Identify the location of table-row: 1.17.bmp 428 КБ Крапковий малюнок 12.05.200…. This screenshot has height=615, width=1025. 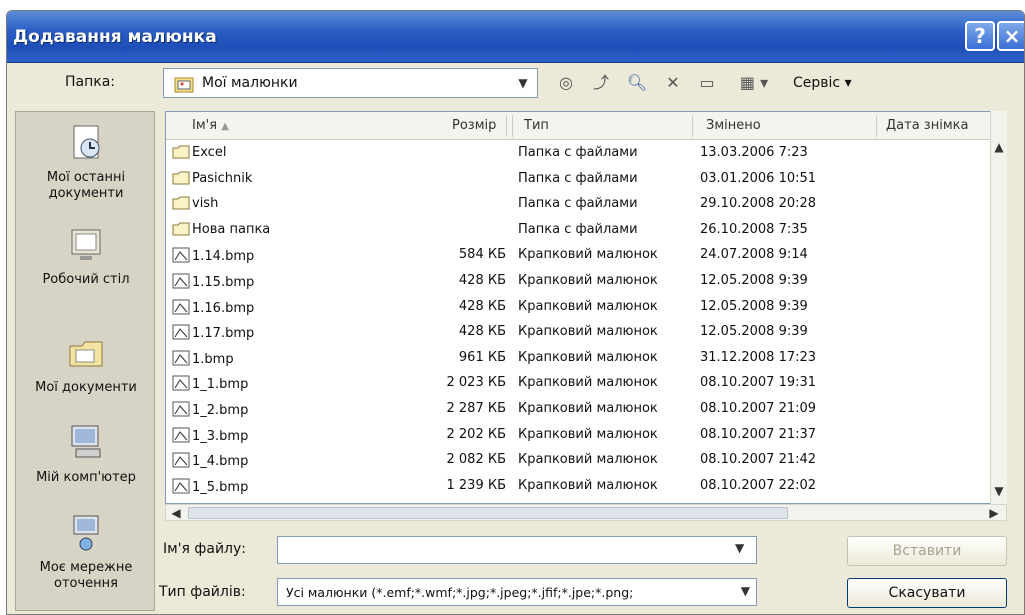
(580, 332).